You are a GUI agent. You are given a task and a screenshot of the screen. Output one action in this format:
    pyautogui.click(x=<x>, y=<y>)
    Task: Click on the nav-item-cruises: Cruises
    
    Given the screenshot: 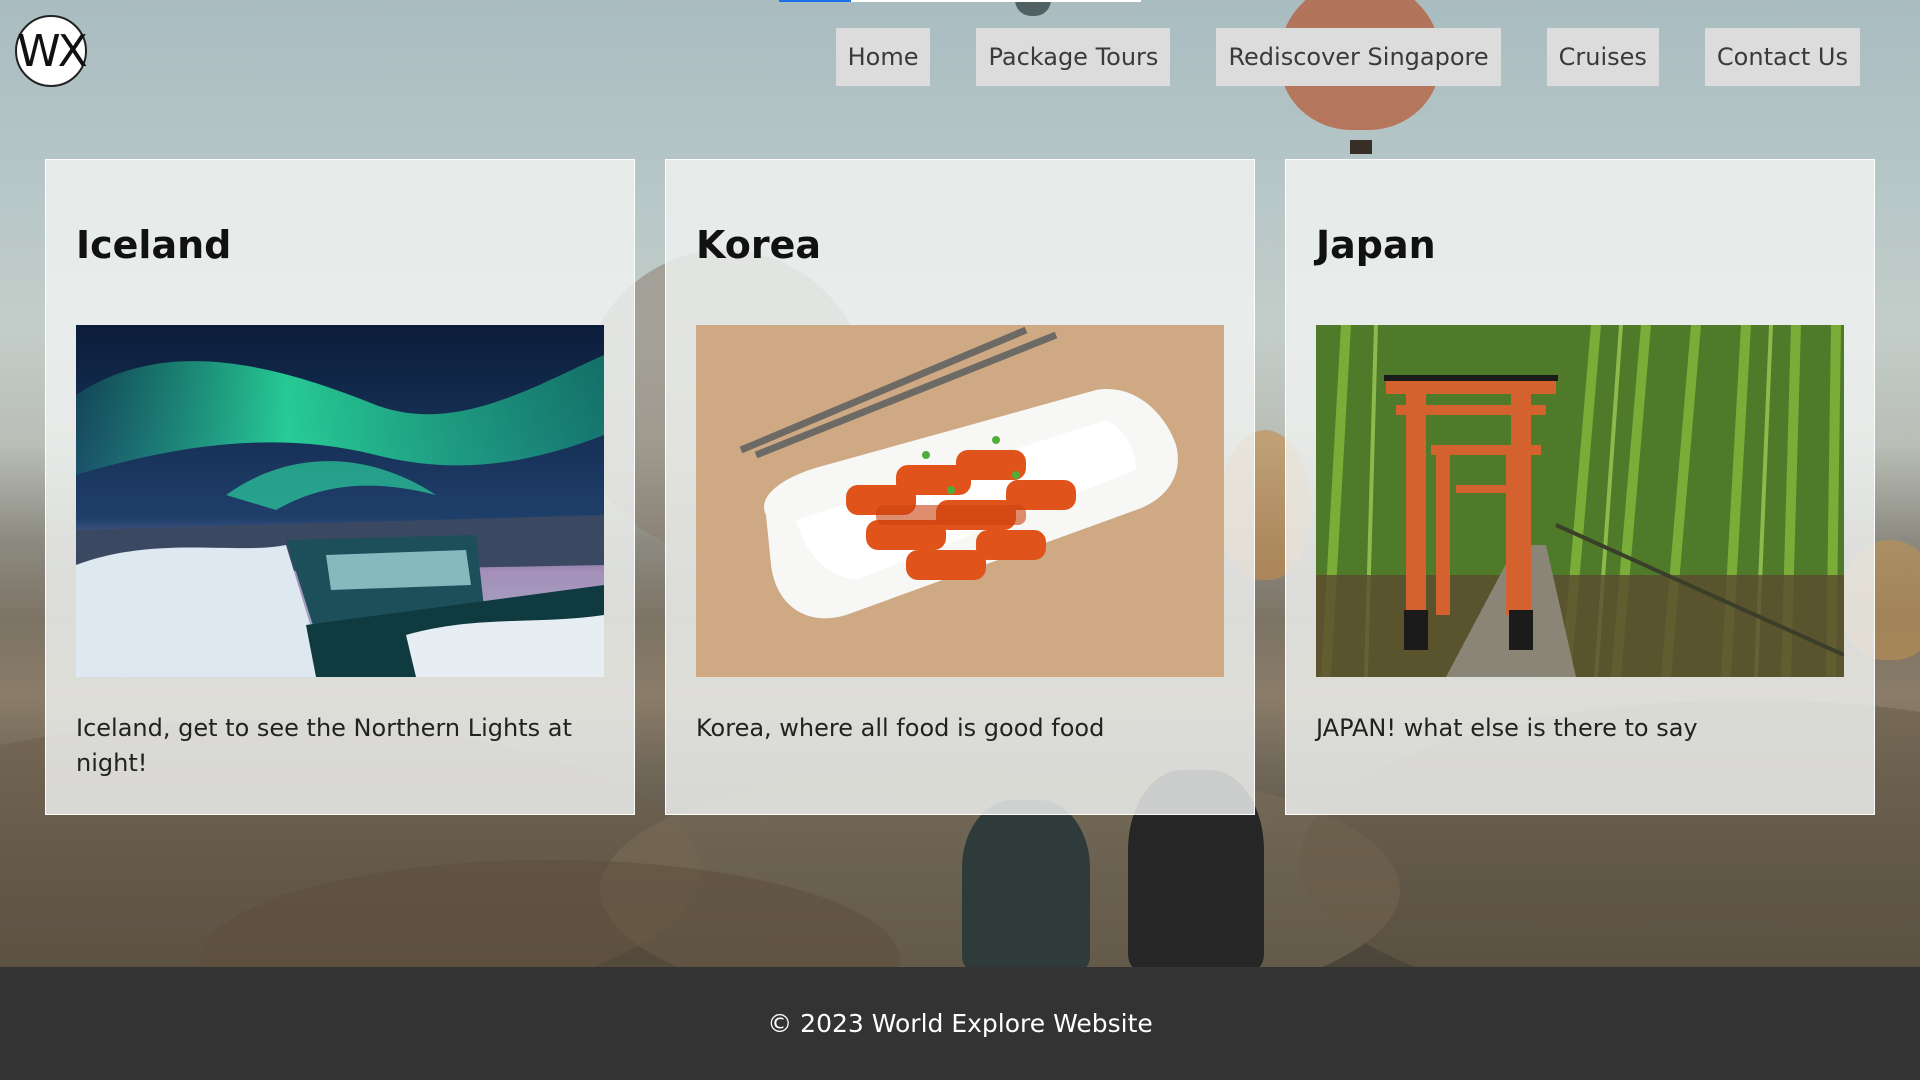 What is the action you would take?
    pyautogui.click(x=1602, y=57)
    